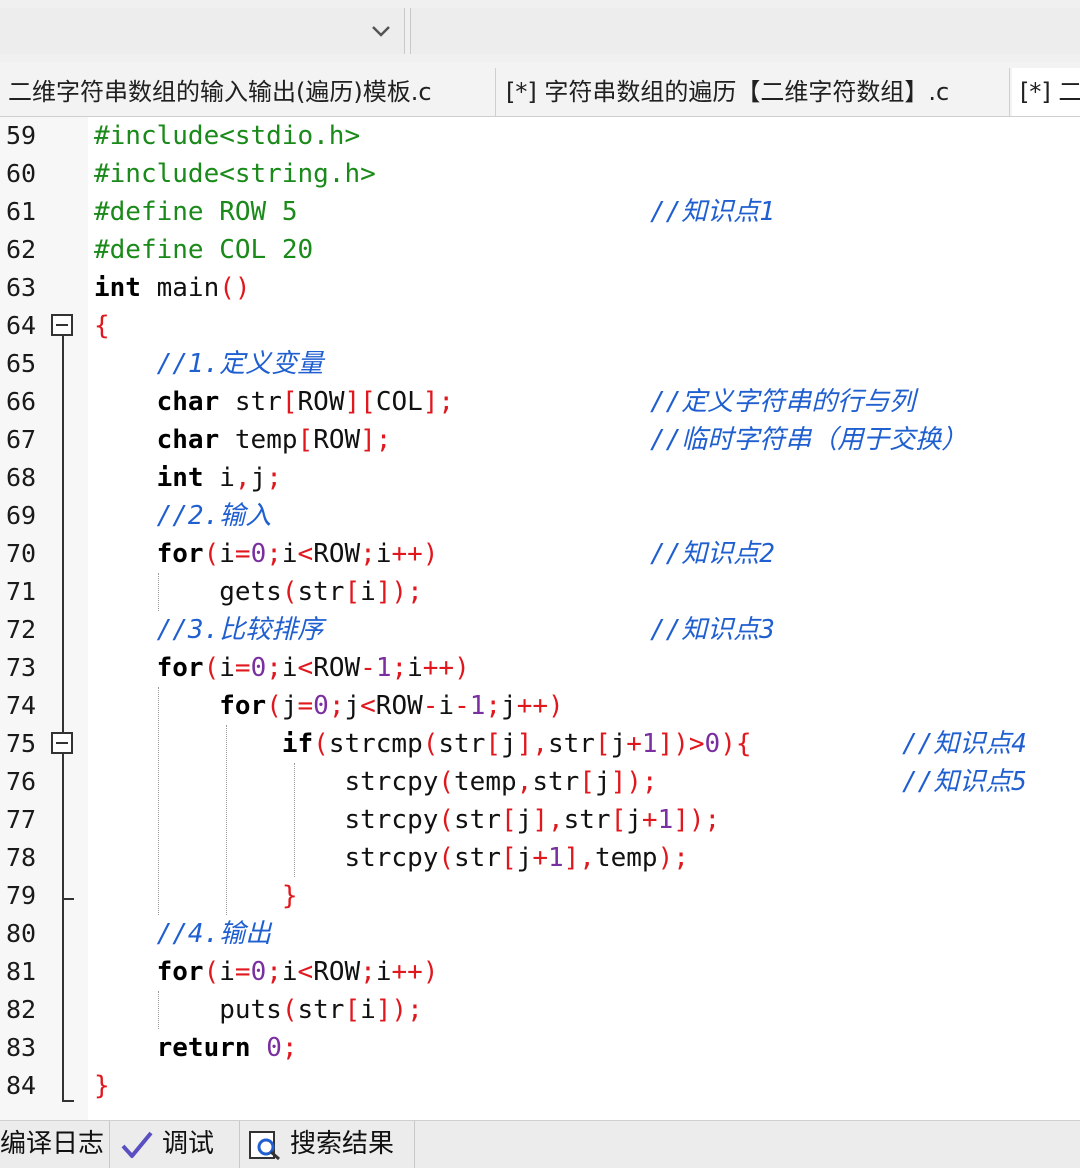 Image resolution: width=1080 pixels, height=1168 pixels. I want to click on bottom-panel-tabs: 编译日志 调试 搜索结果, so click(540, 1144).